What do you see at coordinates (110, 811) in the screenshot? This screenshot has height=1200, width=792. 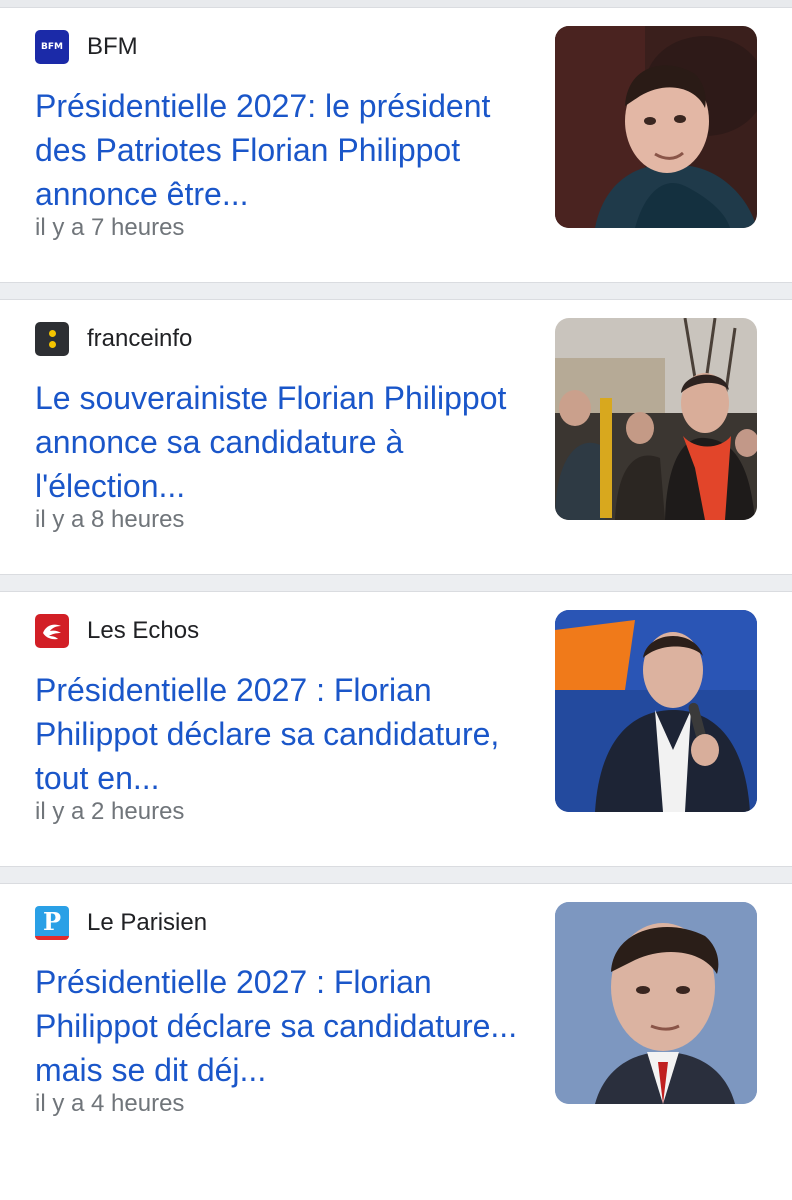 I see `timestamp: il y a 2 heures` at bounding box center [110, 811].